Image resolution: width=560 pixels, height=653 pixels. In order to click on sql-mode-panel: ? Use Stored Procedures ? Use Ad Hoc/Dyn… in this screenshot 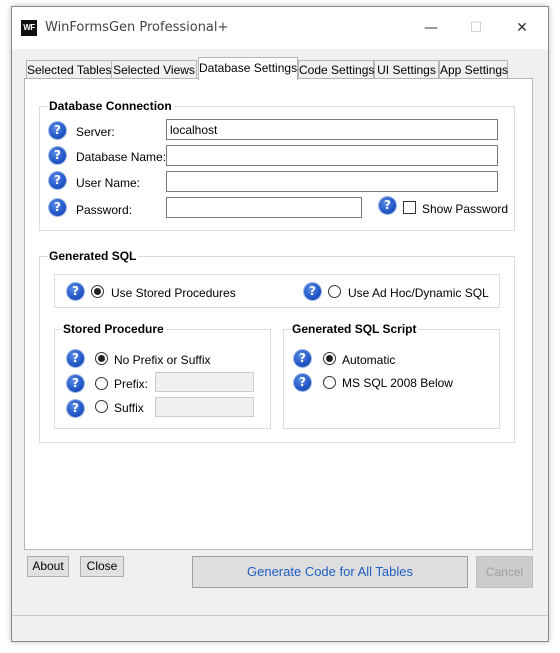, I will do `click(277, 291)`.